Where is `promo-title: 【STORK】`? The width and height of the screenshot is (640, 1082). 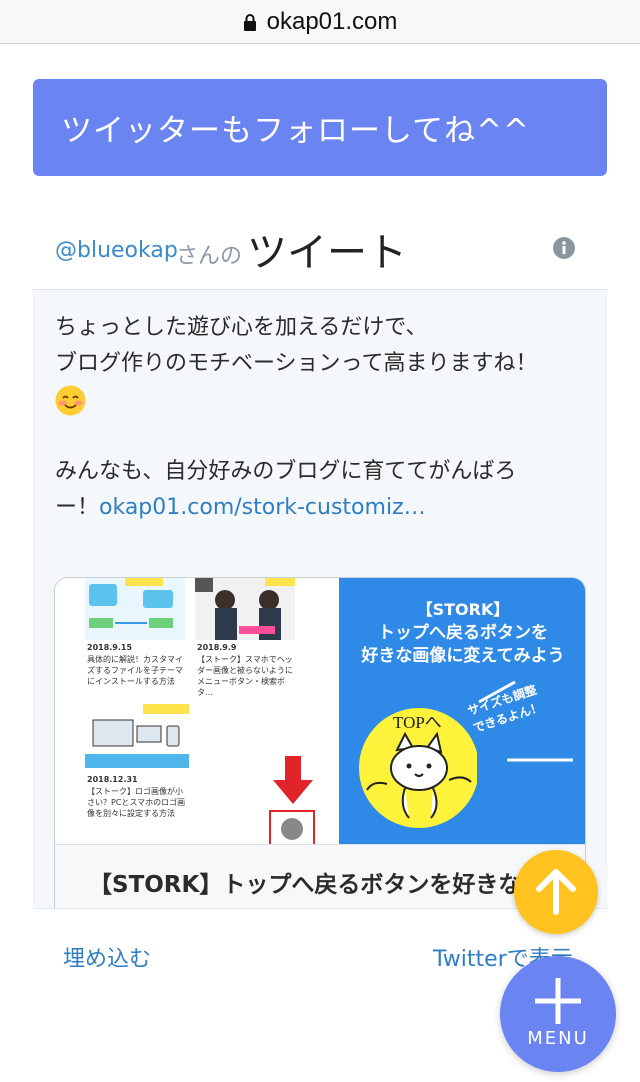 promo-title: 【STORK】 is located at coordinates (463, 609).